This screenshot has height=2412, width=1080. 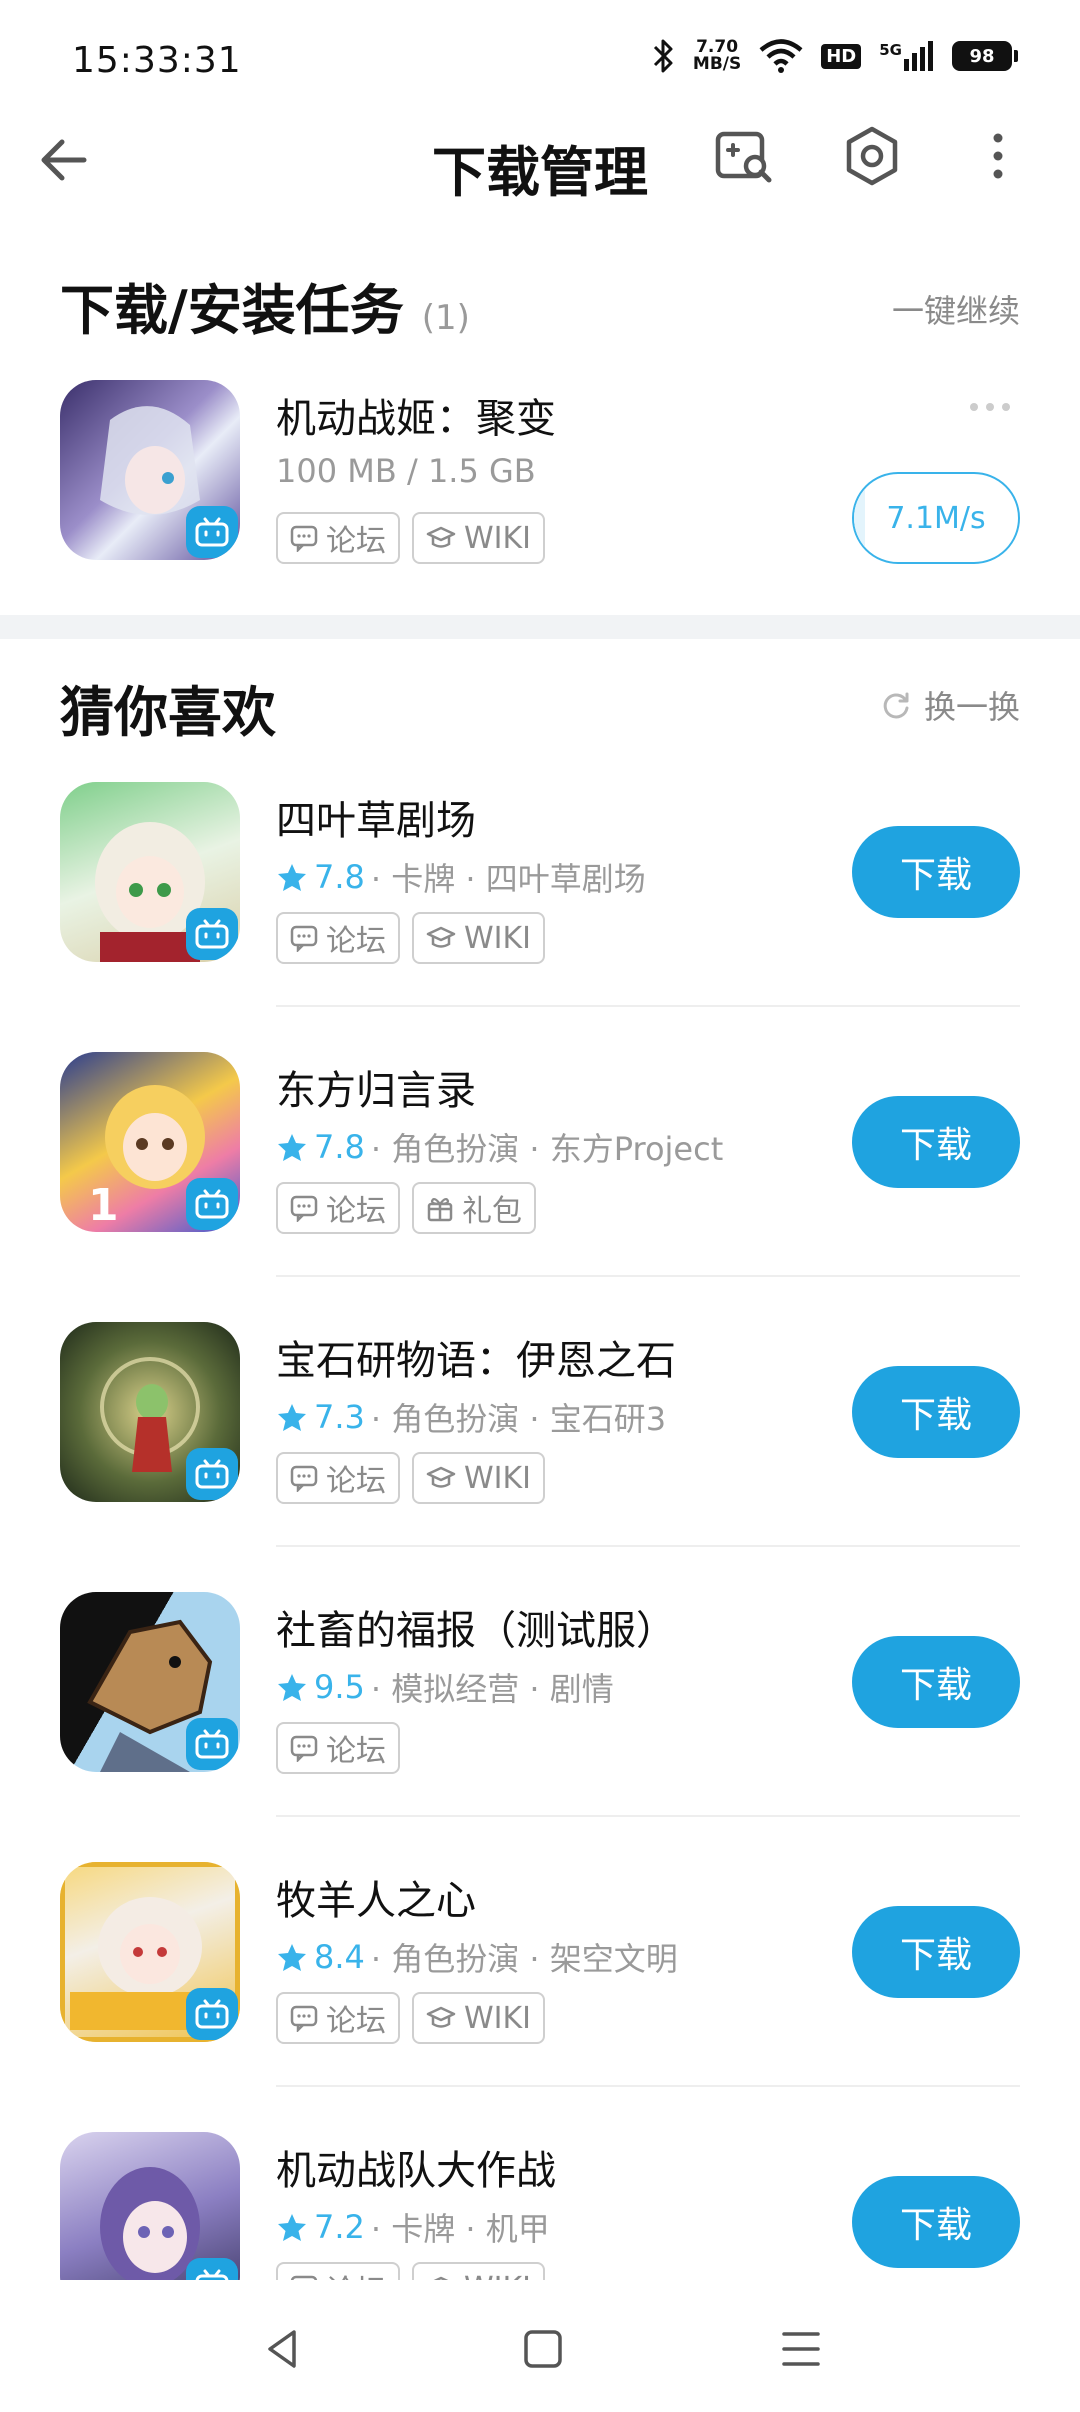 I want to click on nav-recents-icon, so click(x=801, y=2349).